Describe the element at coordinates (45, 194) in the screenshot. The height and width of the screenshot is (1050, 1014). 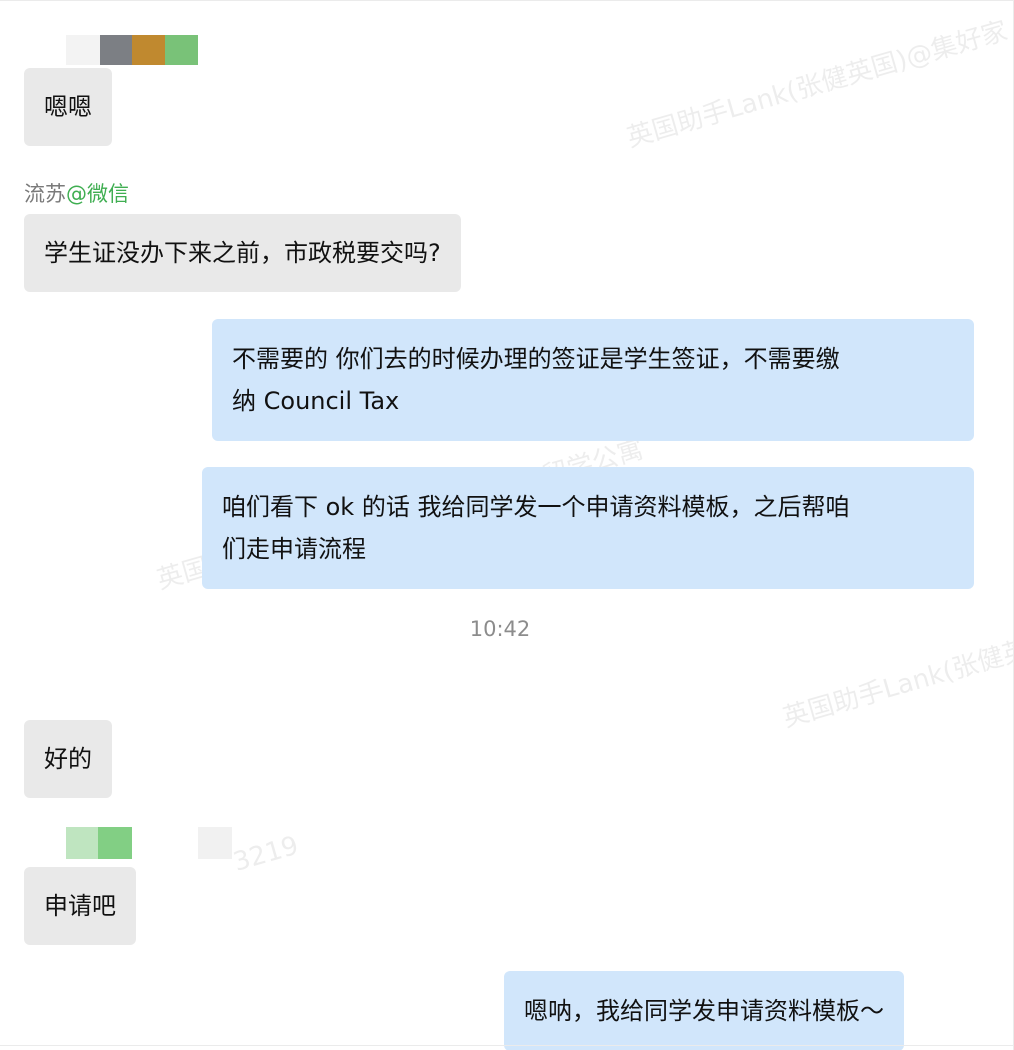
I see `sender-name-text: 流苏` at that location.